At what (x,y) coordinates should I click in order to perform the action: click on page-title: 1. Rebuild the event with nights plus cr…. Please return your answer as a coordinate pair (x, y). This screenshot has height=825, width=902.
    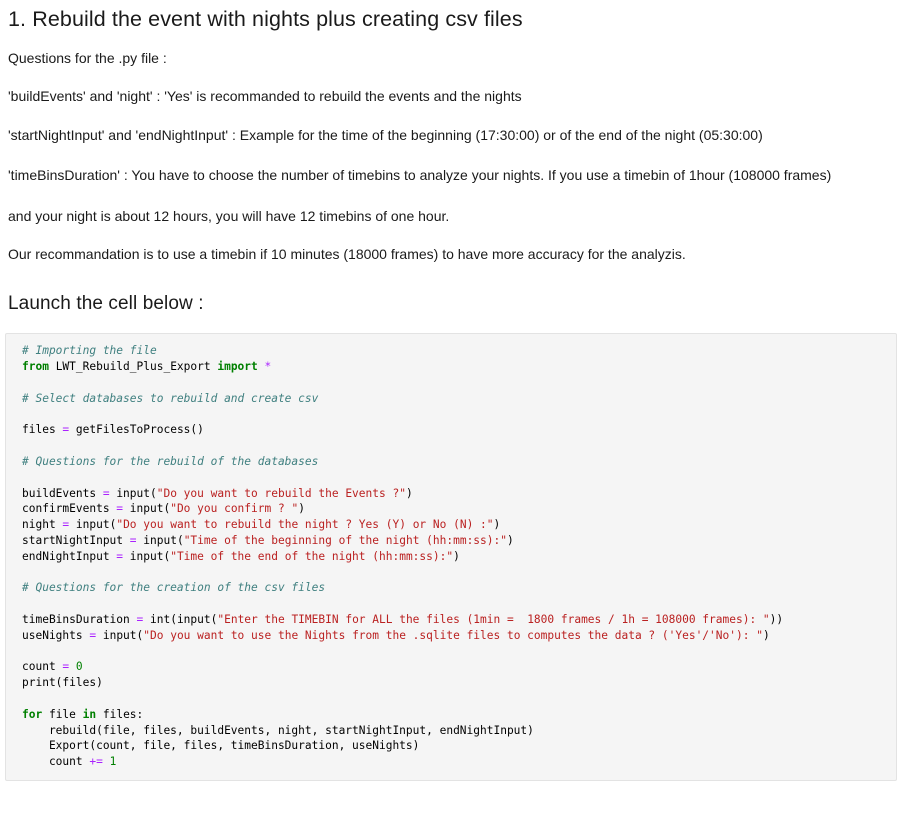
    Looking at the image, I should click on (265, 19).